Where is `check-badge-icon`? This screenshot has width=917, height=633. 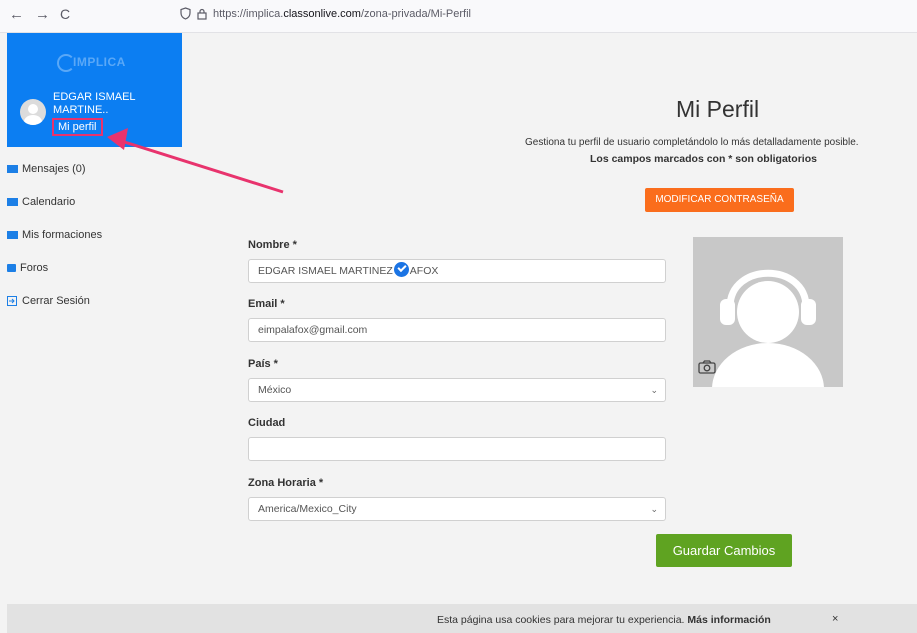 check-badge-icon is located at coordinates (401, 270).